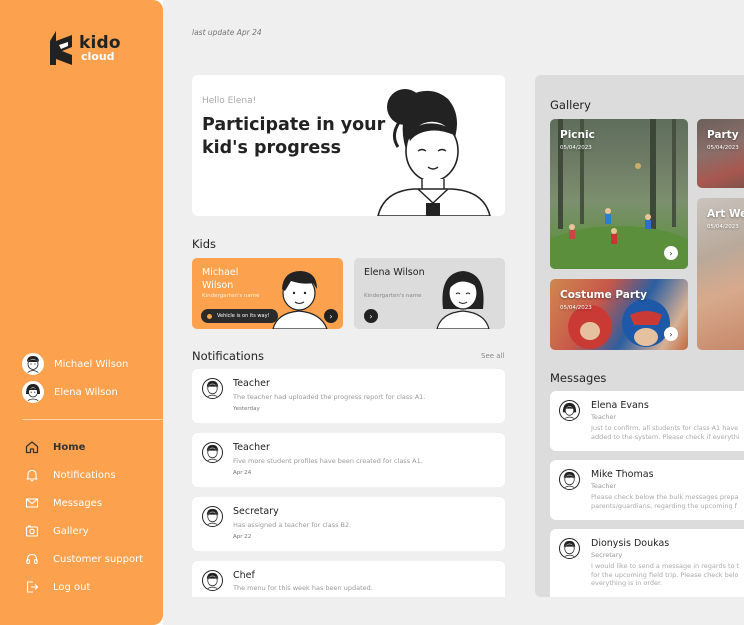 Image resolution: width=744 pixels, height=625 pixels. What do you see at coordinates (393, 296) in the screenshot?
I see `kid-card-school: Kindergarten's name` at bounding box center [393, 296].